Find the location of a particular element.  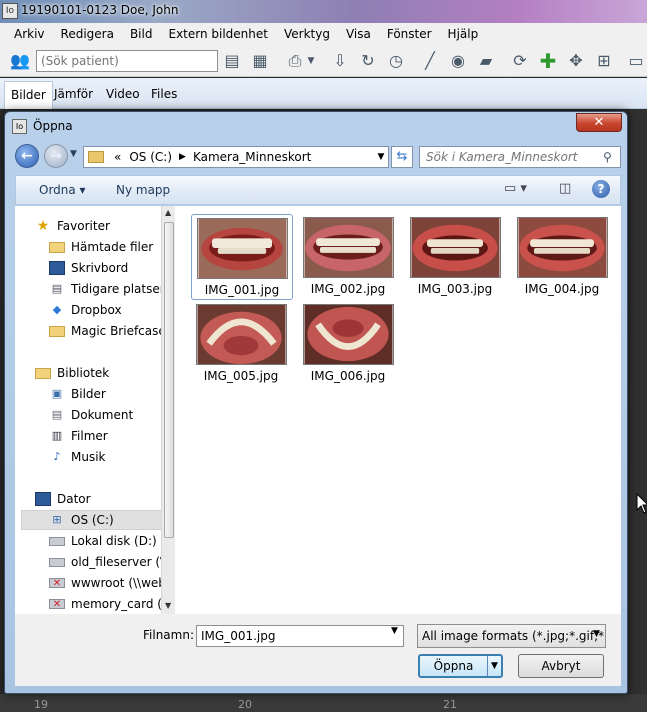

dropbox-icon: ◆ is located at coordinates (57, 309).